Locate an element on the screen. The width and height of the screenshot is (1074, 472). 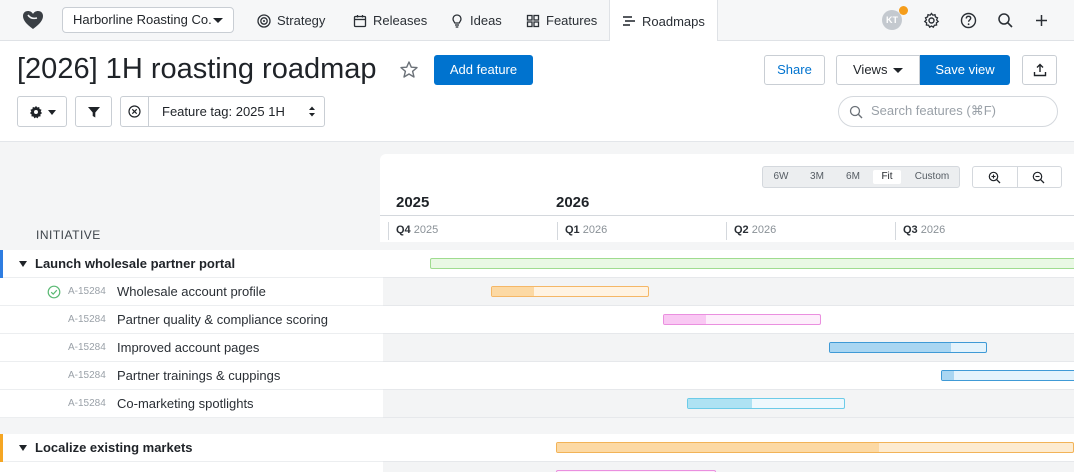
feature-row: A-15284 Partner trainings & cuppings is located at coordinates (191, 376).